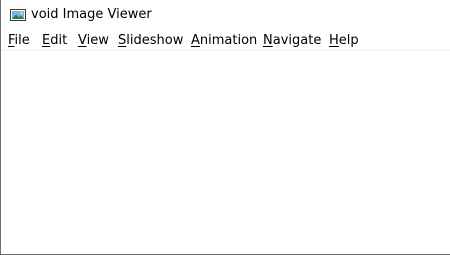  Describe the element at coordinates (334, 40) in the screenshot. I see `menu-help-mnemonic: H` at that location.